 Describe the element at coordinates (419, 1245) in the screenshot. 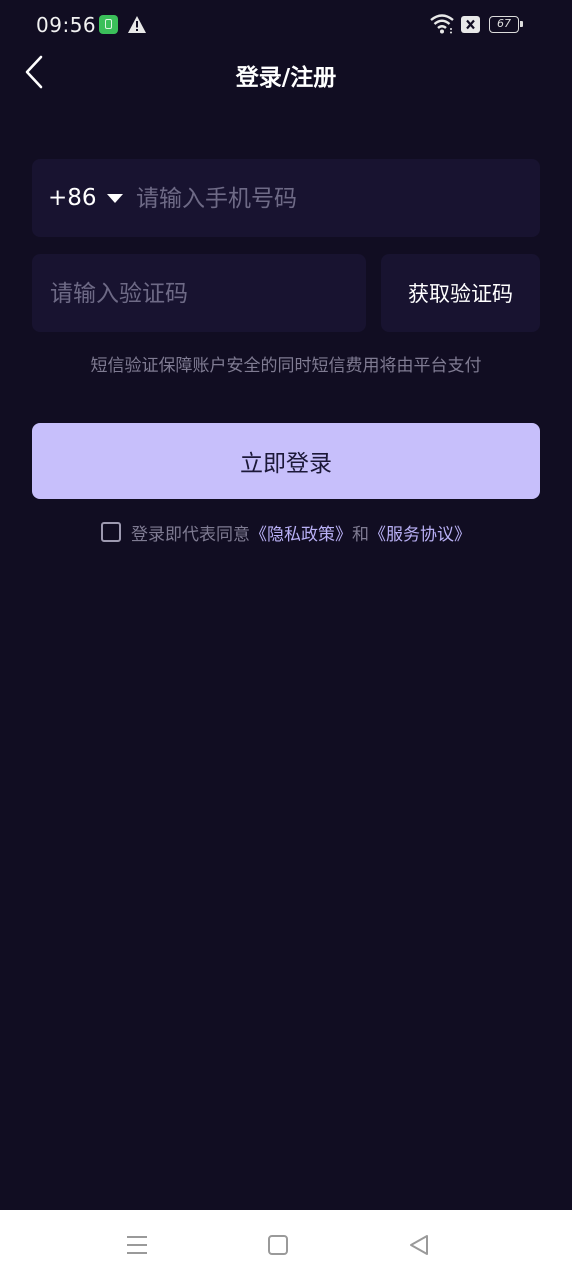

I see `back-triangle-icon` at that location.